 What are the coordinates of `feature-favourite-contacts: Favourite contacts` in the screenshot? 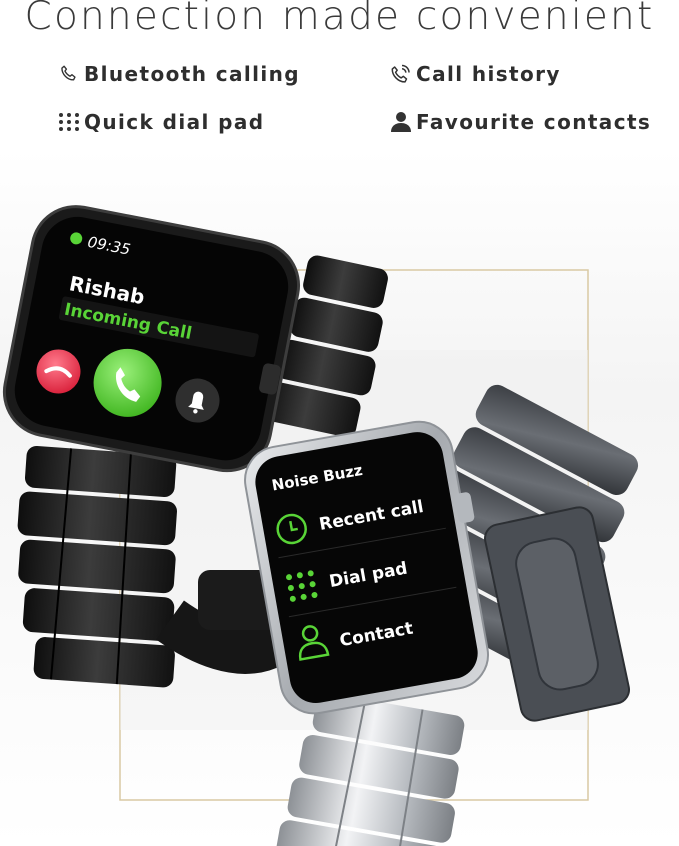 It's located at (519, 122).